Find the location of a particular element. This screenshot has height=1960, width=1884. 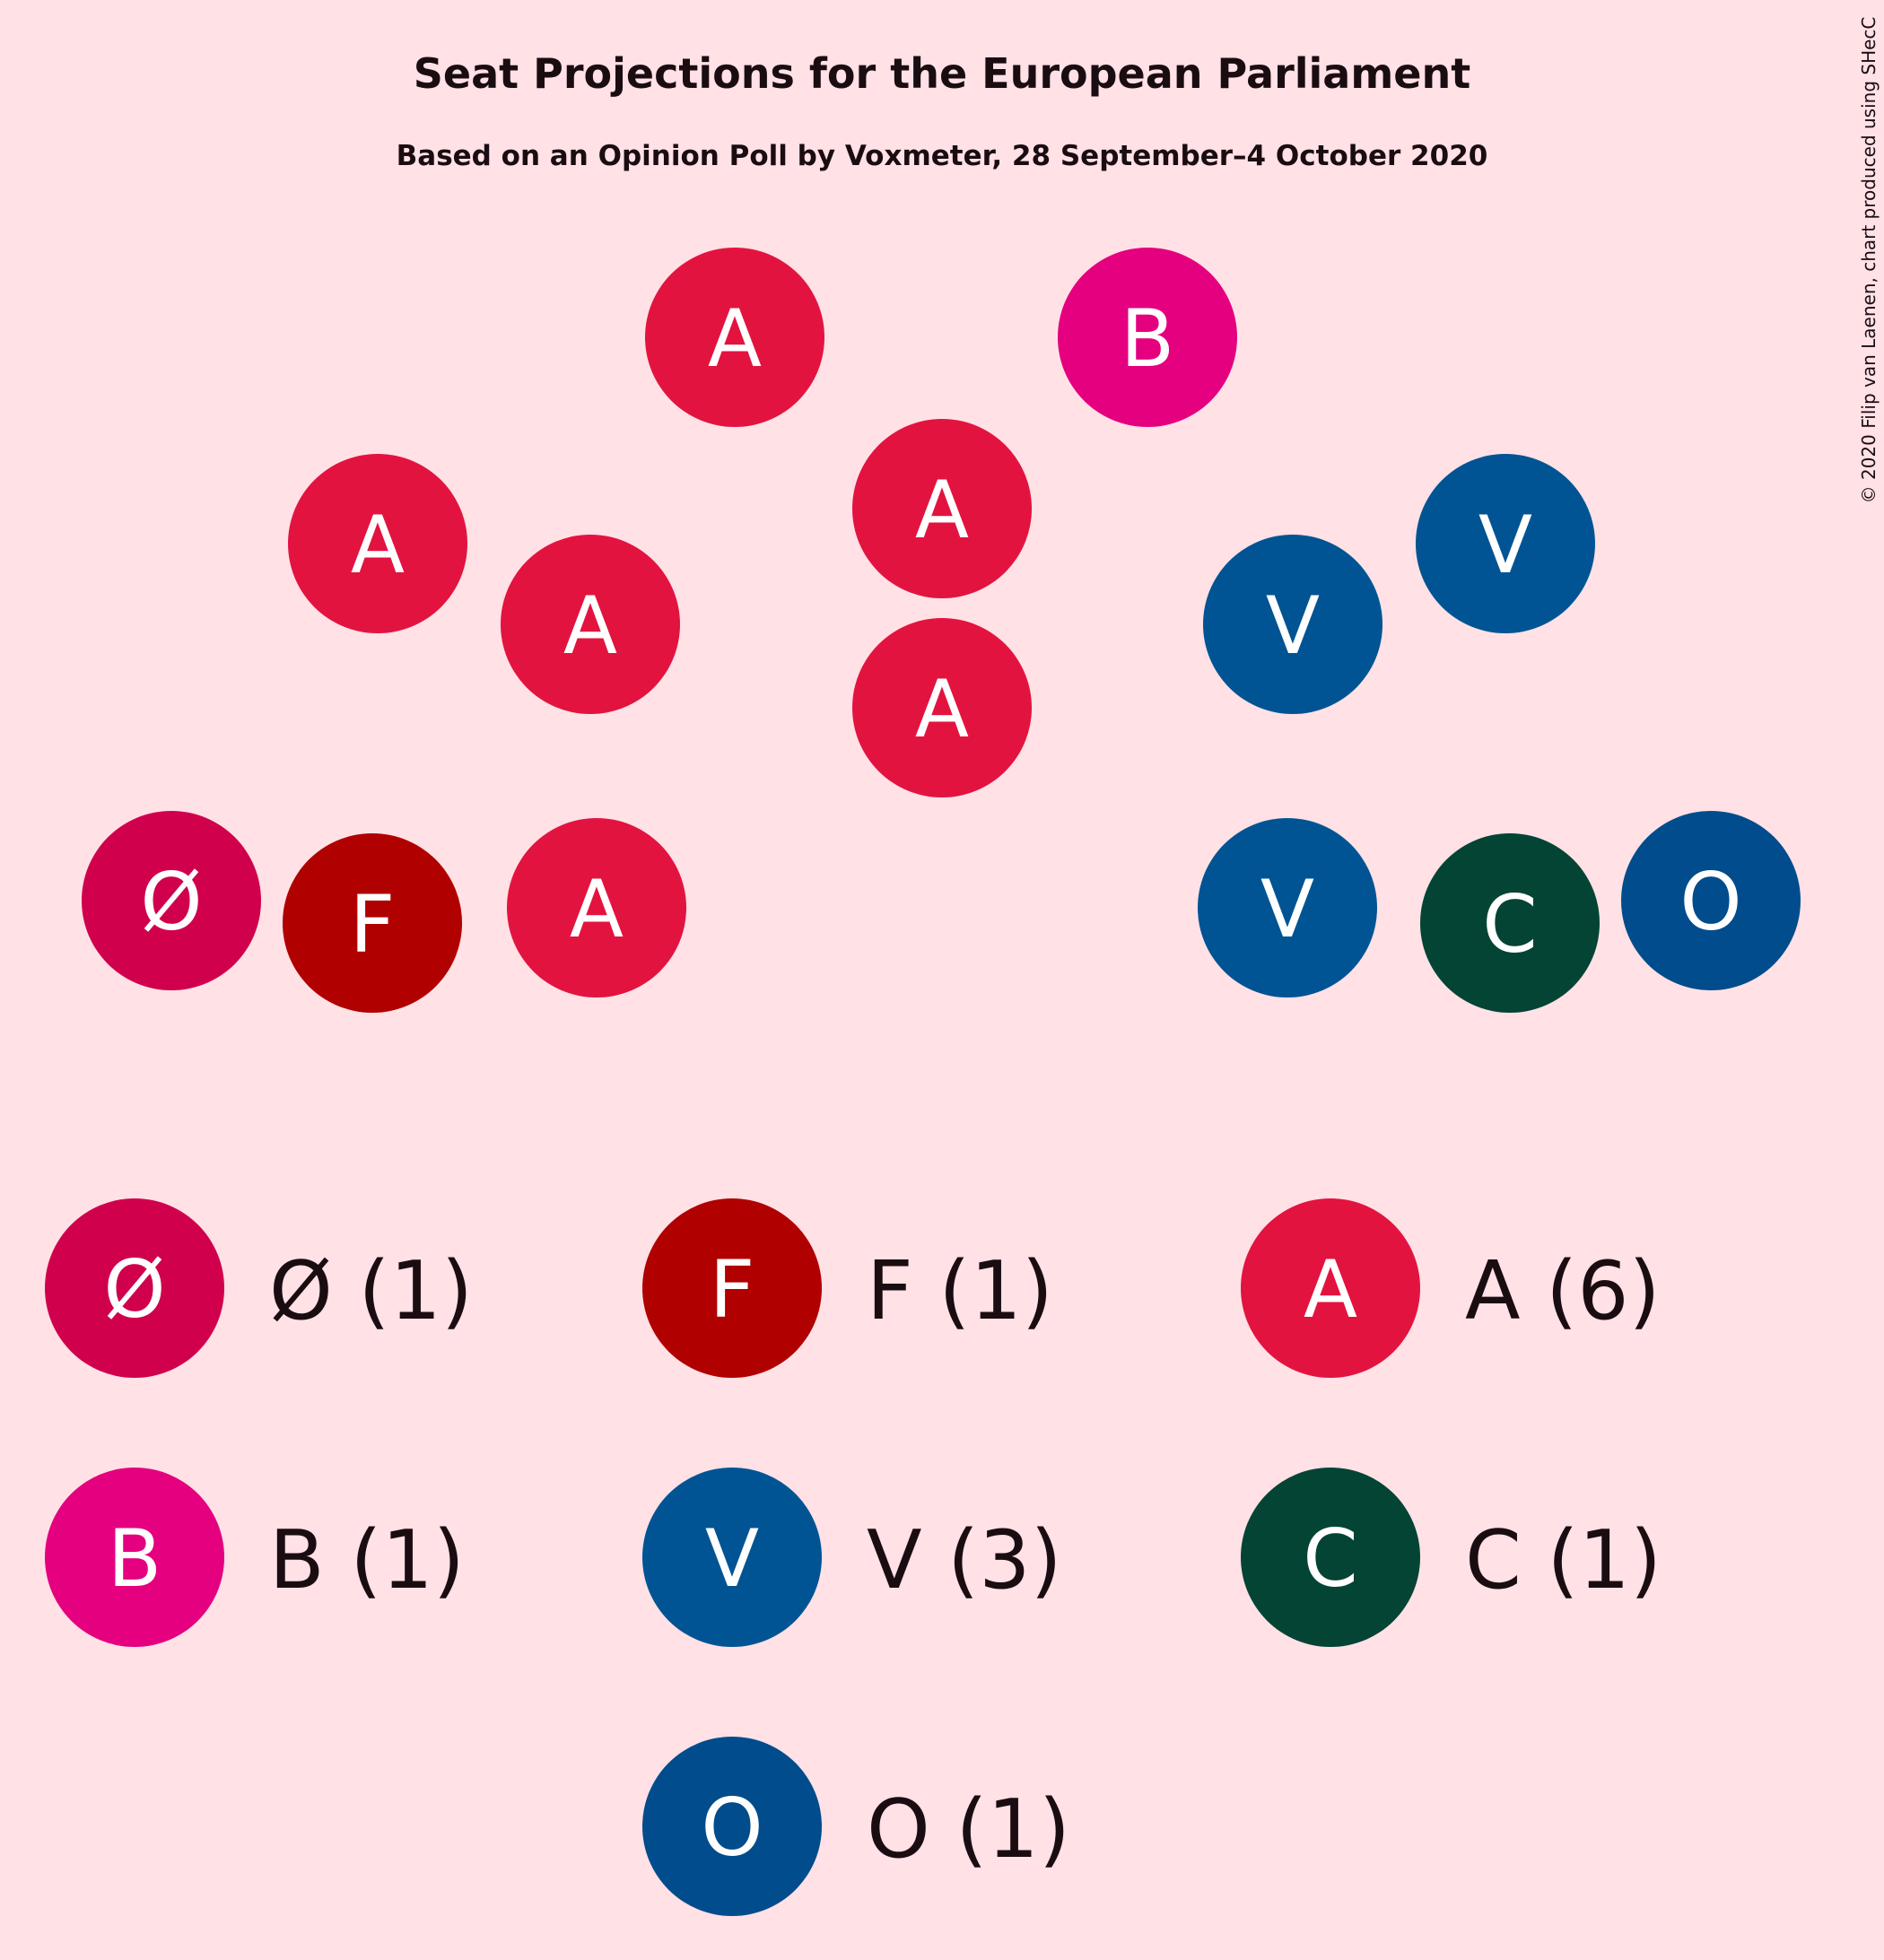

legend-entry-label: V (3) is located at coordinates (964, 1560).